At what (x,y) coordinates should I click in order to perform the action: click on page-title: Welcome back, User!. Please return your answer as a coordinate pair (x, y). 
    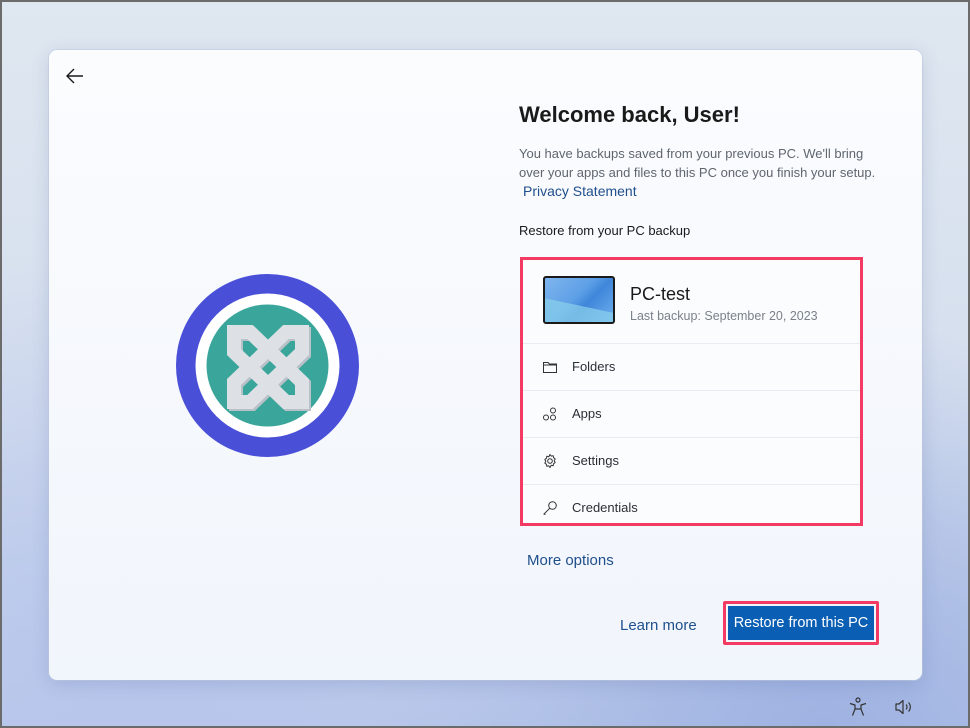
    Looking at the image, I should click on (629, 114).